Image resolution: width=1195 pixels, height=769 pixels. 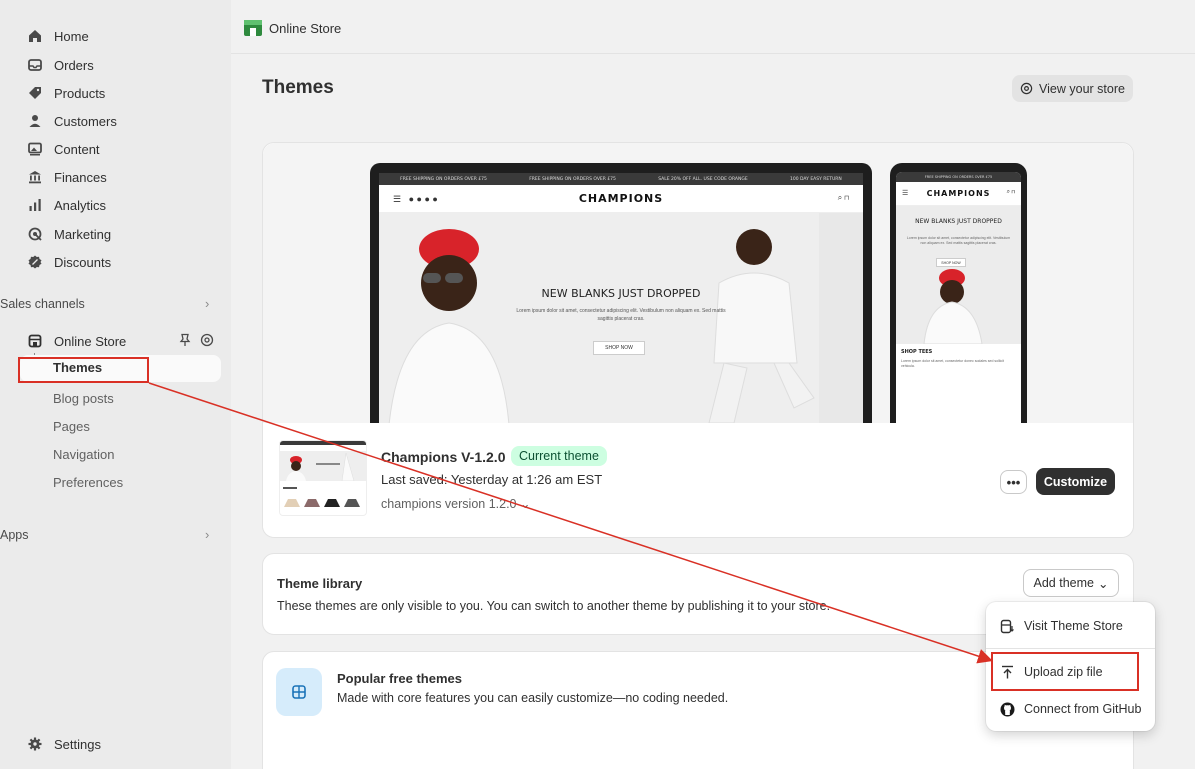 What do you see at coordinates (305, 28) in the screenshot?
I see `breadcrumb: Online Store` at bounding box center [305, 28].